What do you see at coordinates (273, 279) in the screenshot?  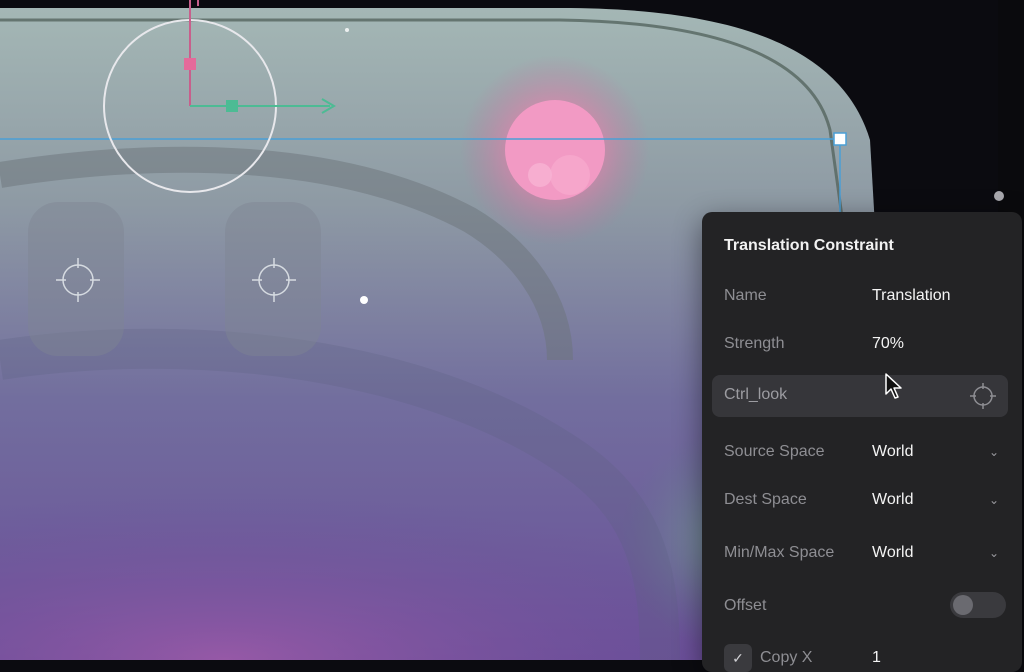 I see `right-eye-slot` at bounding box center [273, 279].